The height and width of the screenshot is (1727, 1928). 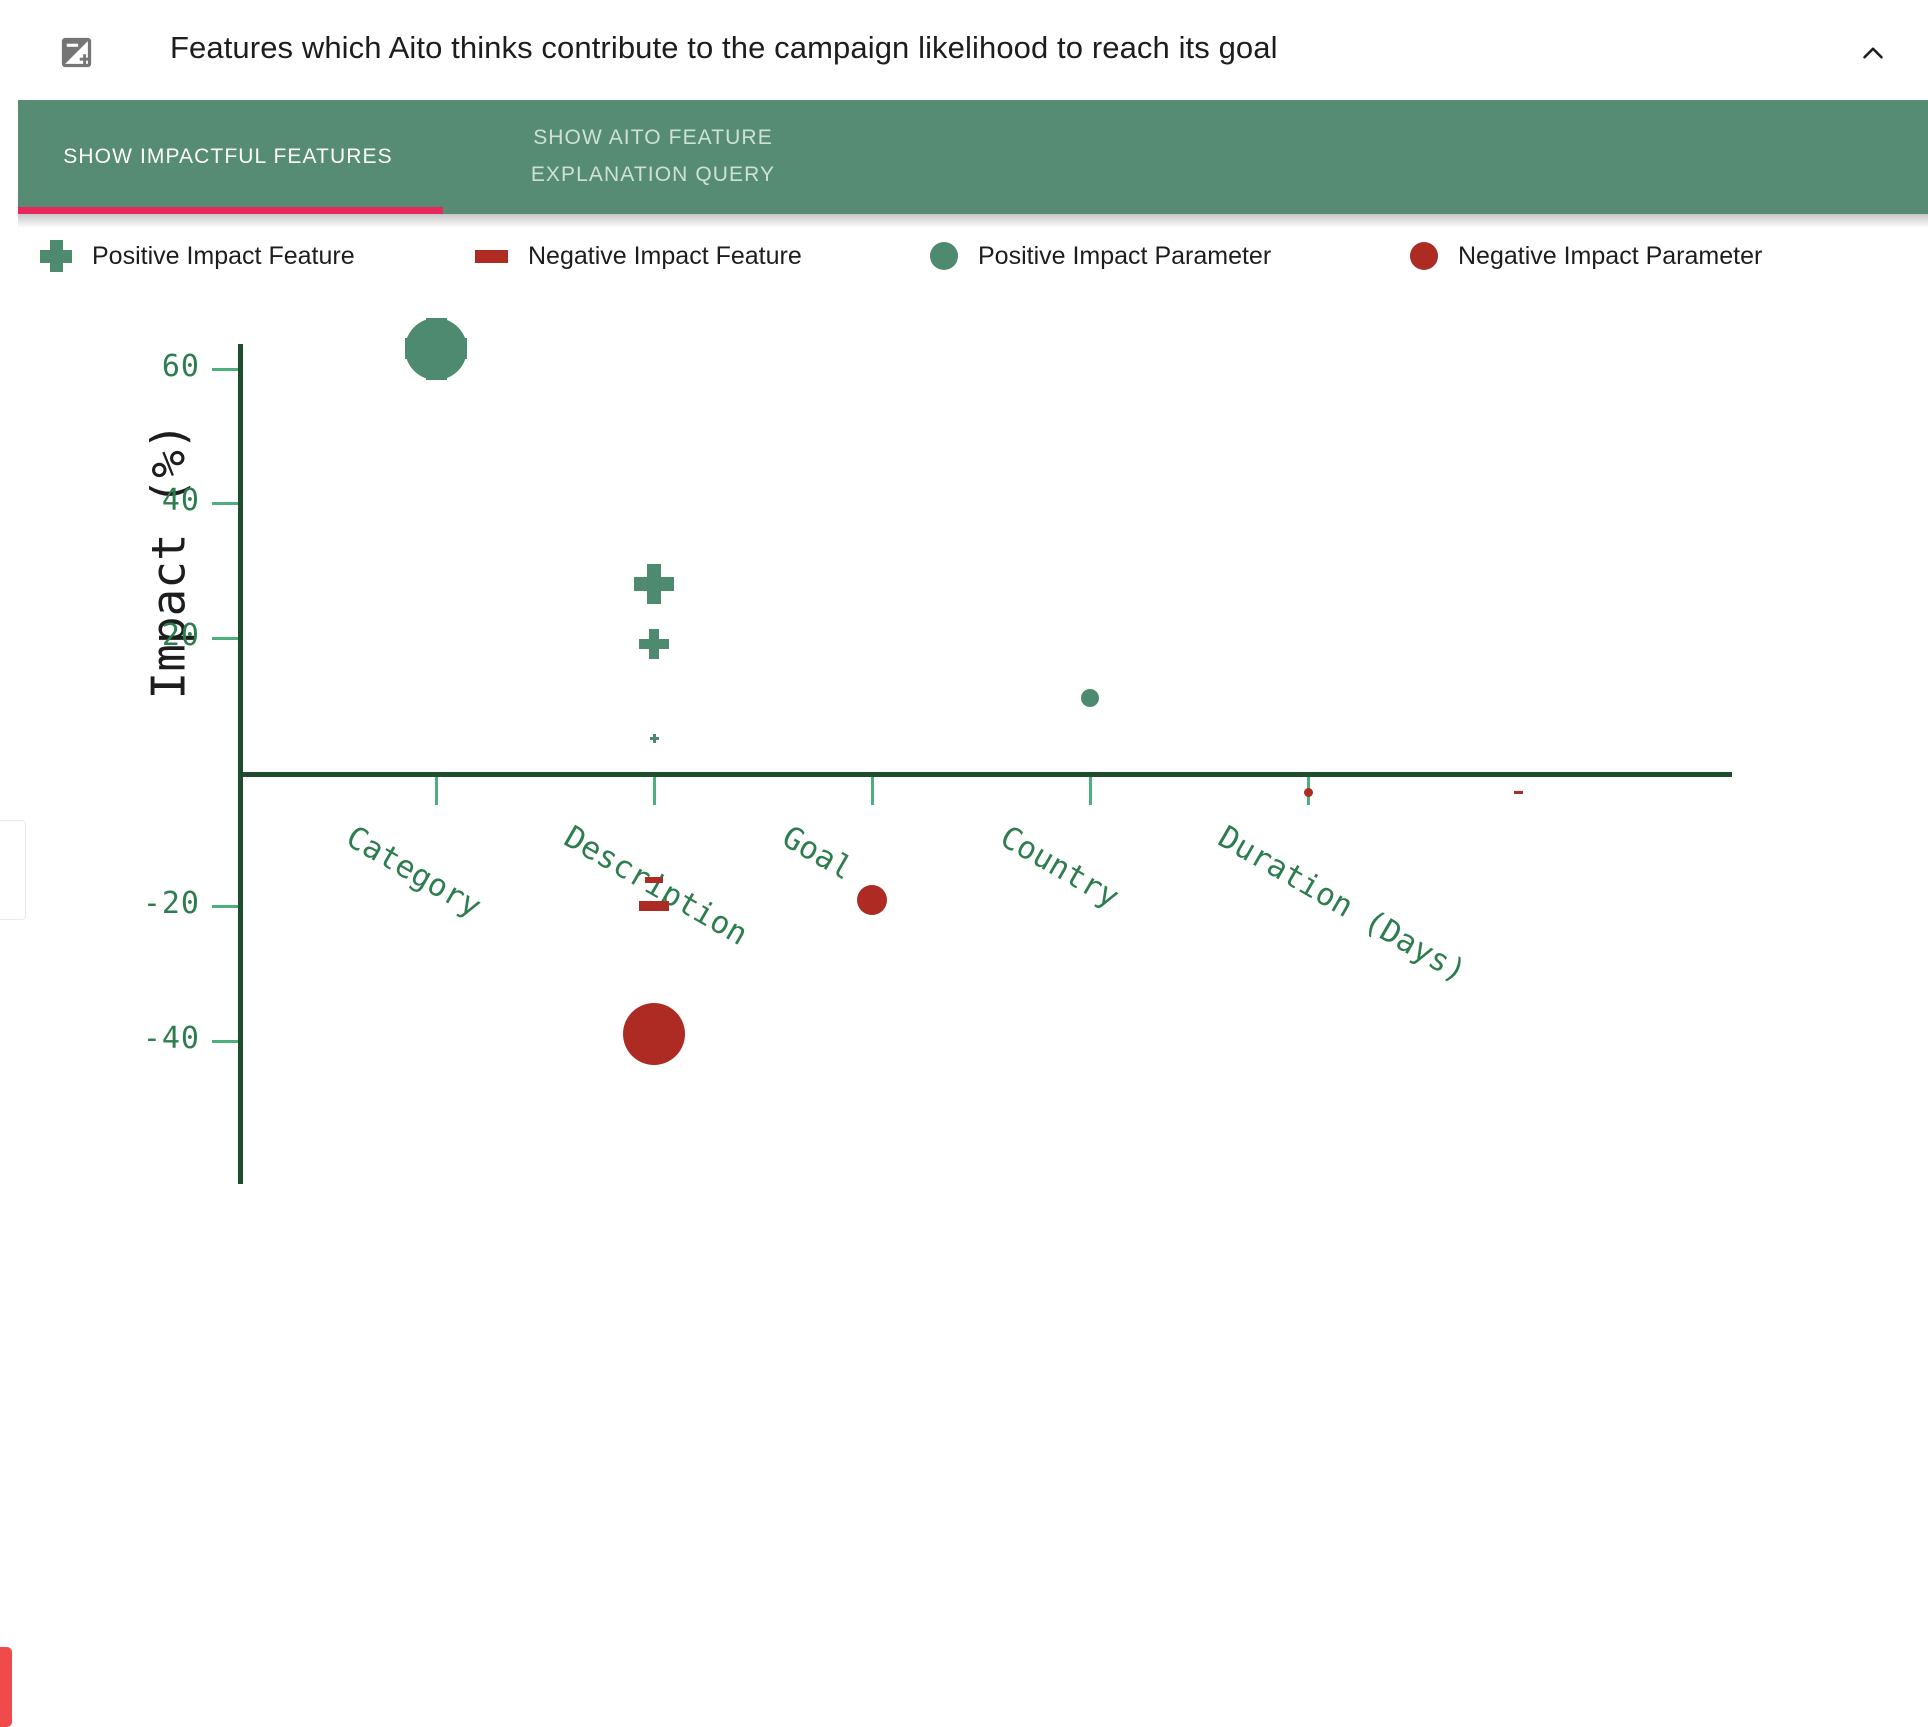 I want to click on x-axis-tick-label: Duration (Days), so click(x=1342, y=905).